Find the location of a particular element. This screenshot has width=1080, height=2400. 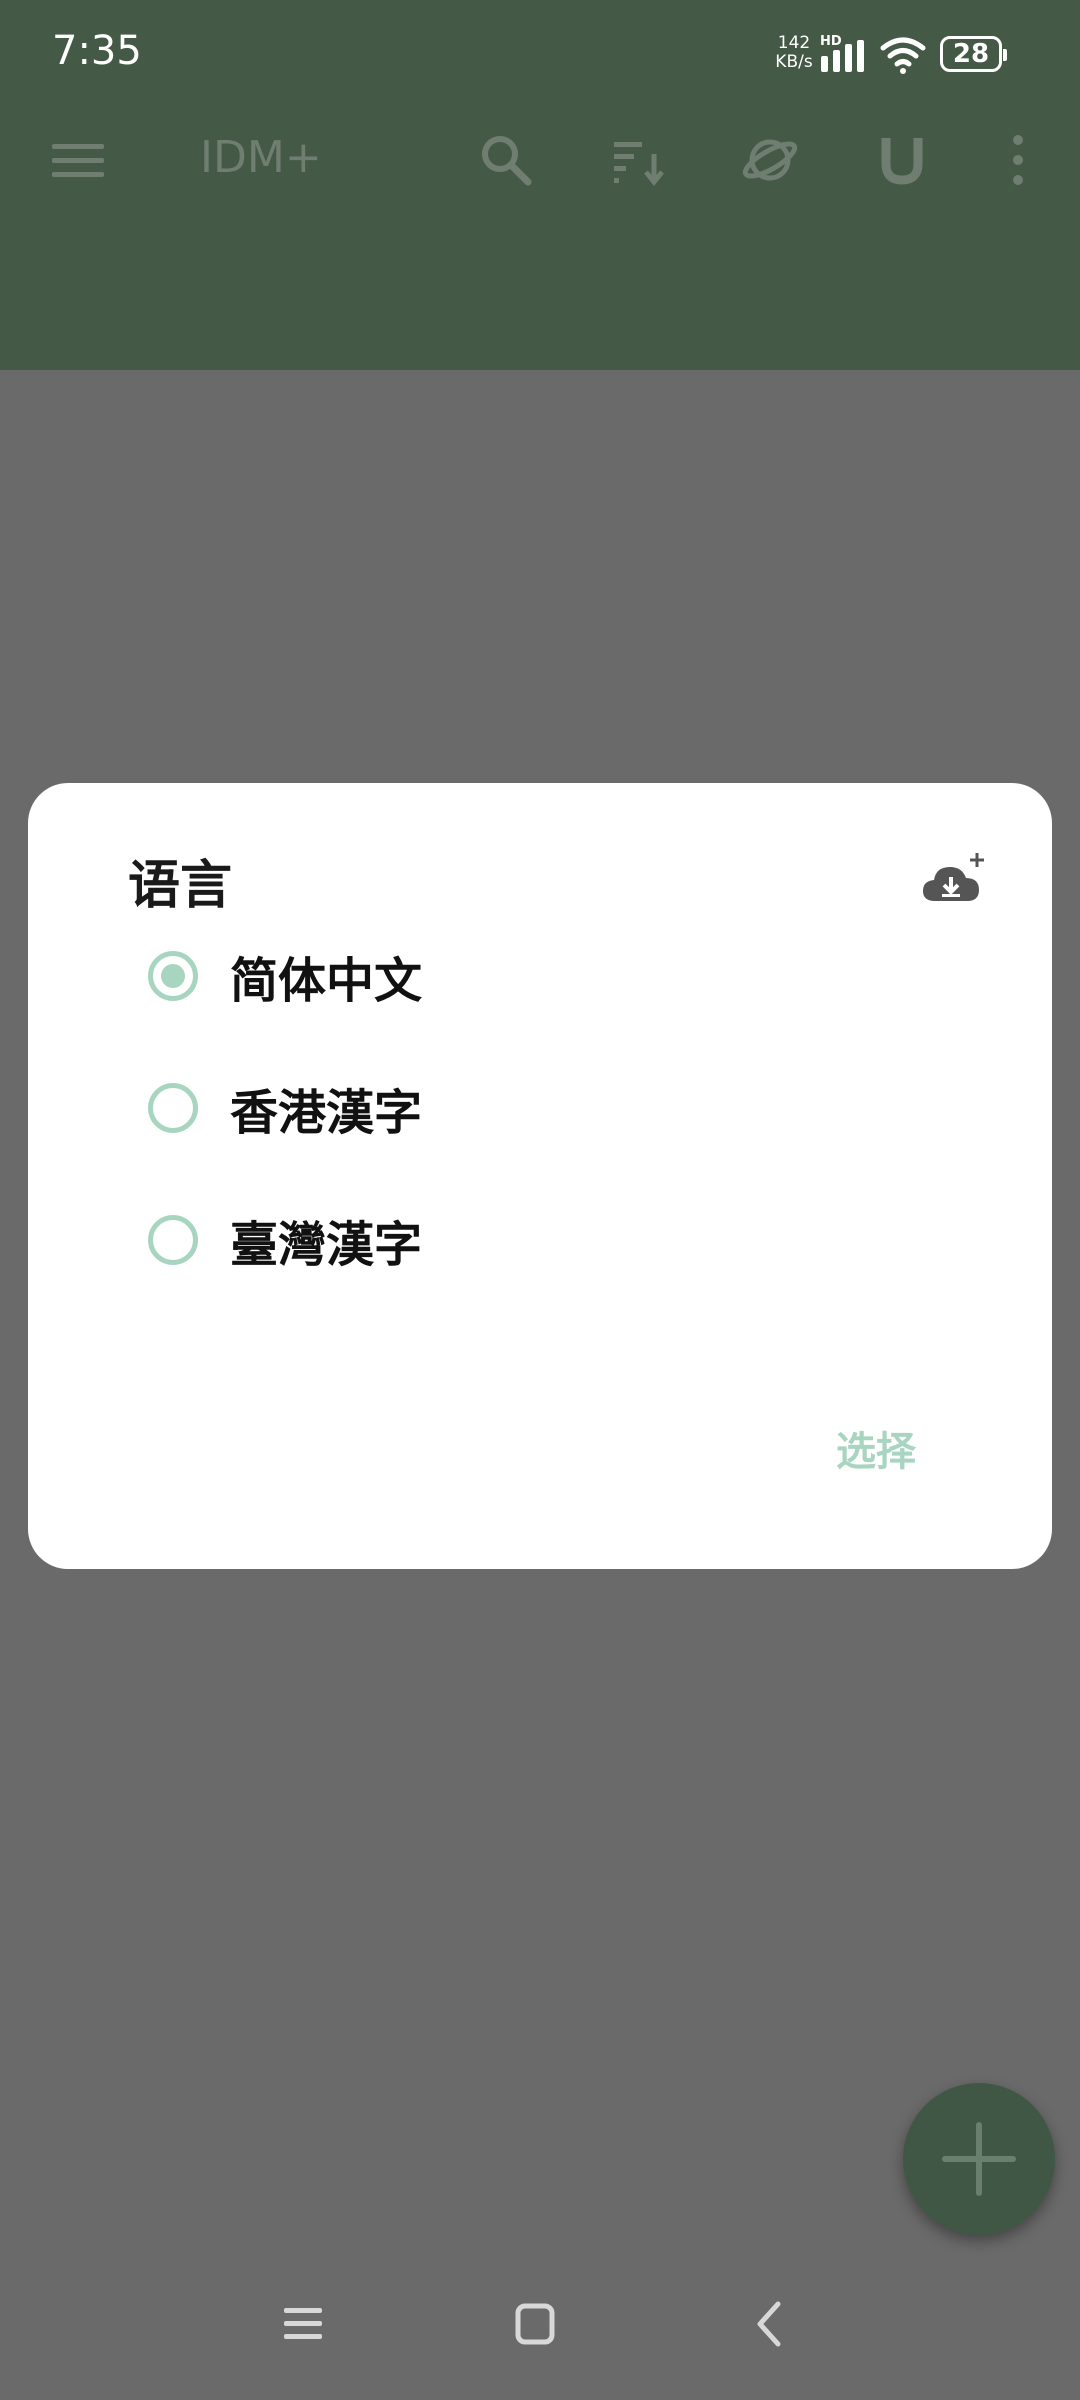

plus-icon is located at coordinates (979, 2159).